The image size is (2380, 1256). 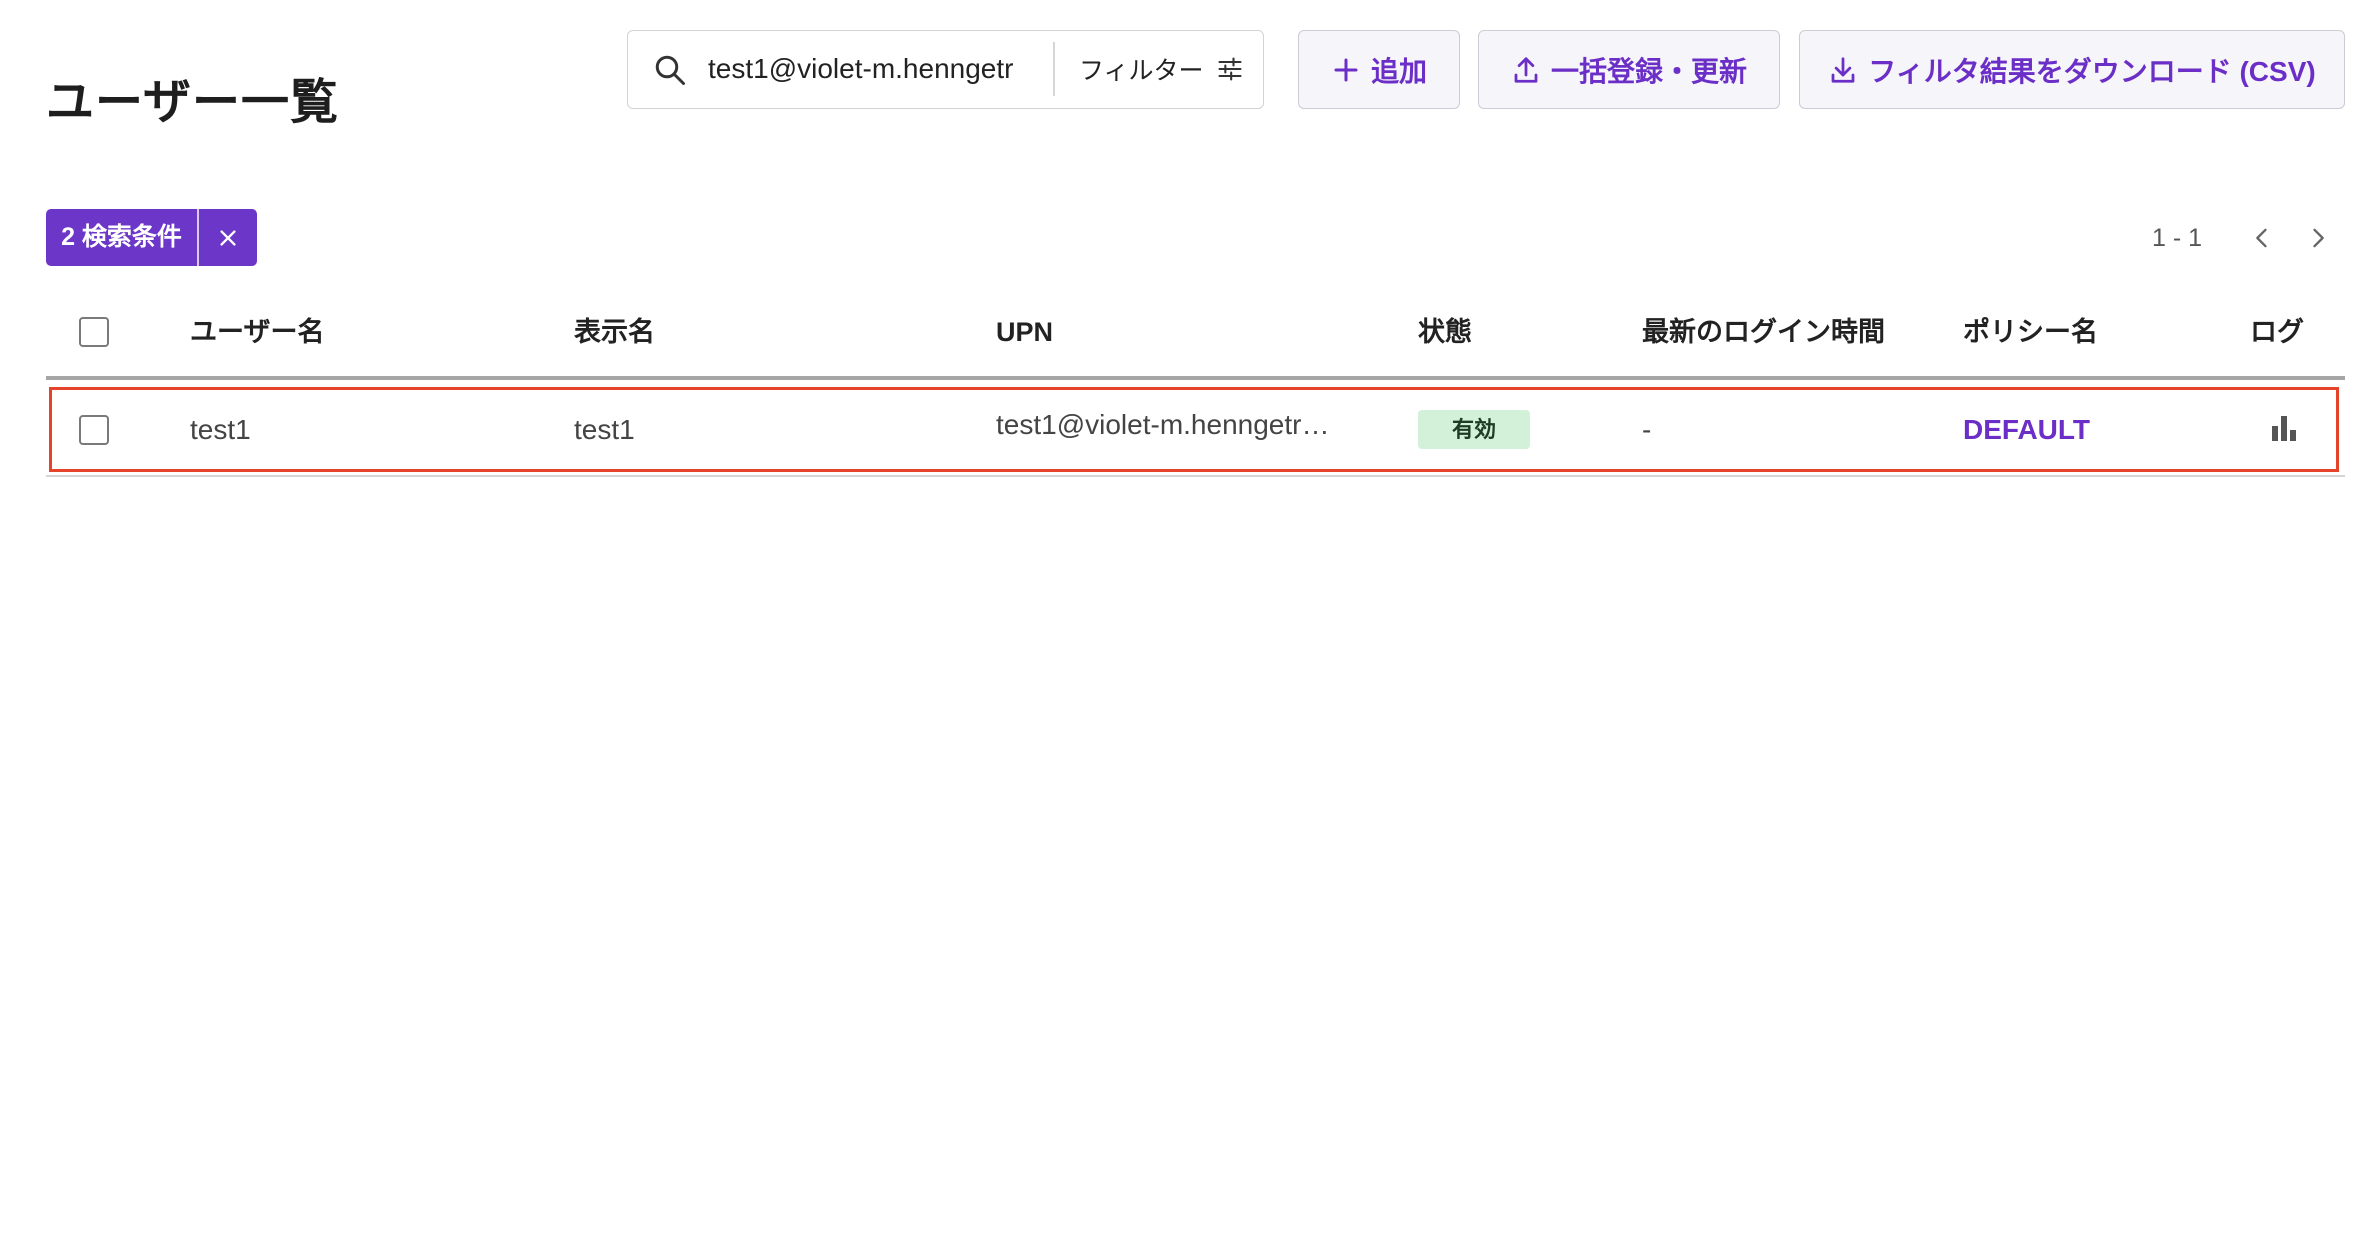 I want to click on column-header-last-login: 最新のログイン時間, so click(x=1763, y=332).